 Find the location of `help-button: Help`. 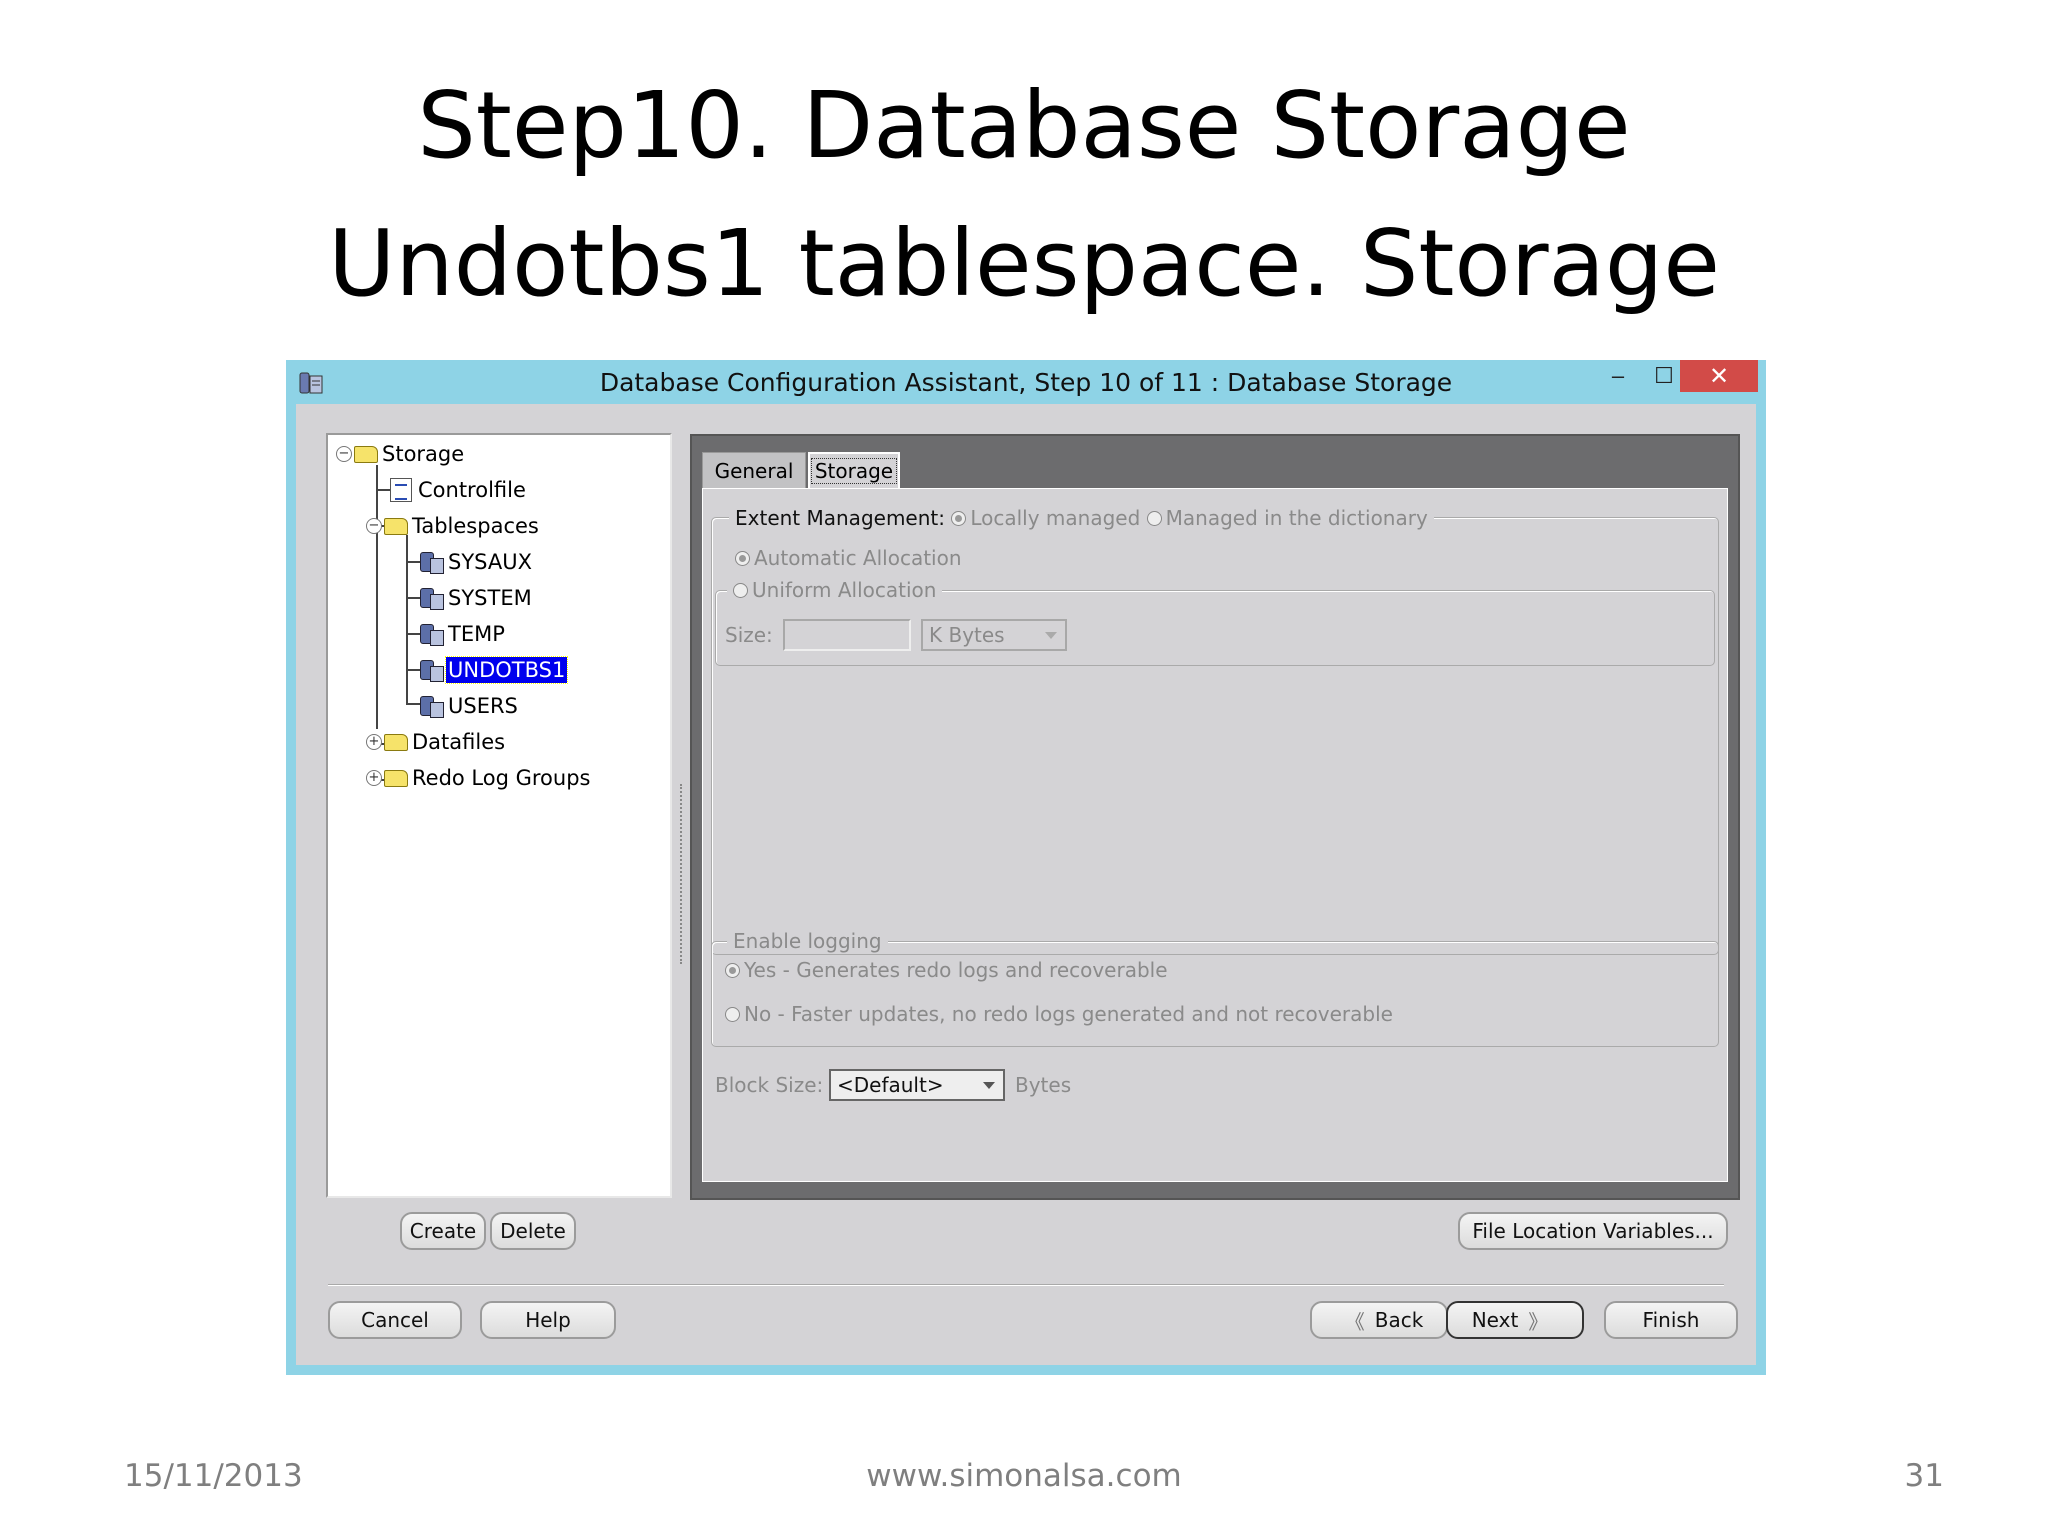

help-button: Help is located at coordinates (548, 1320).